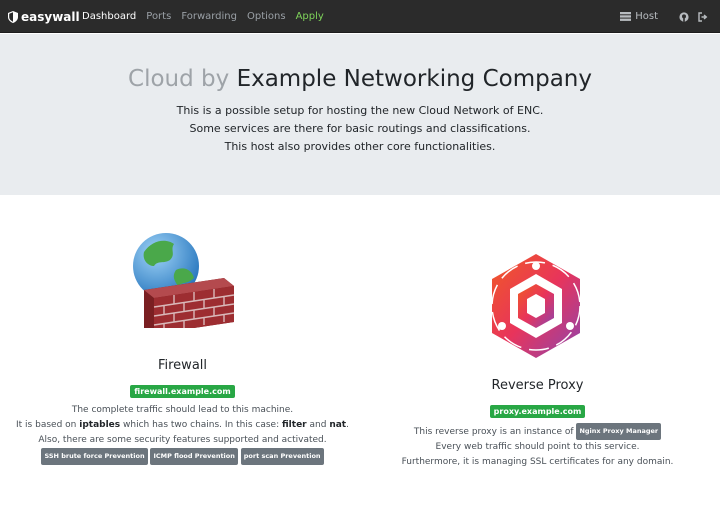  Describe the element at coordinates (158, 16) in the screenshot. I see `nav-ports: Ports` at that location.